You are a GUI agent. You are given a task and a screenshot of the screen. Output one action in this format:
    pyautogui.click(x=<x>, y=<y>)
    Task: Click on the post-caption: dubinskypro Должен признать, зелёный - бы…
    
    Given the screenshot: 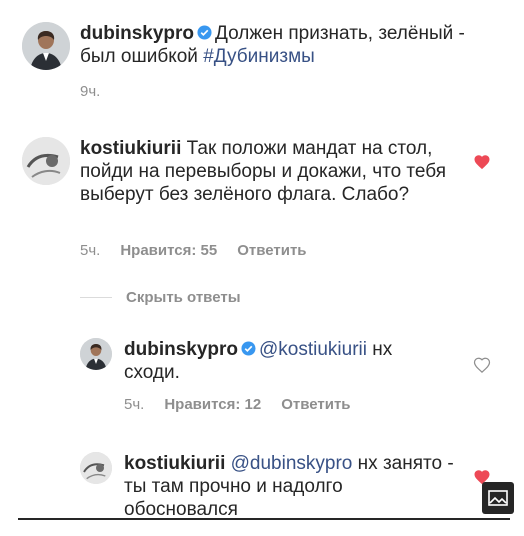 What is the action you would take?
    pyautogui.click(x=290, y=45)
    